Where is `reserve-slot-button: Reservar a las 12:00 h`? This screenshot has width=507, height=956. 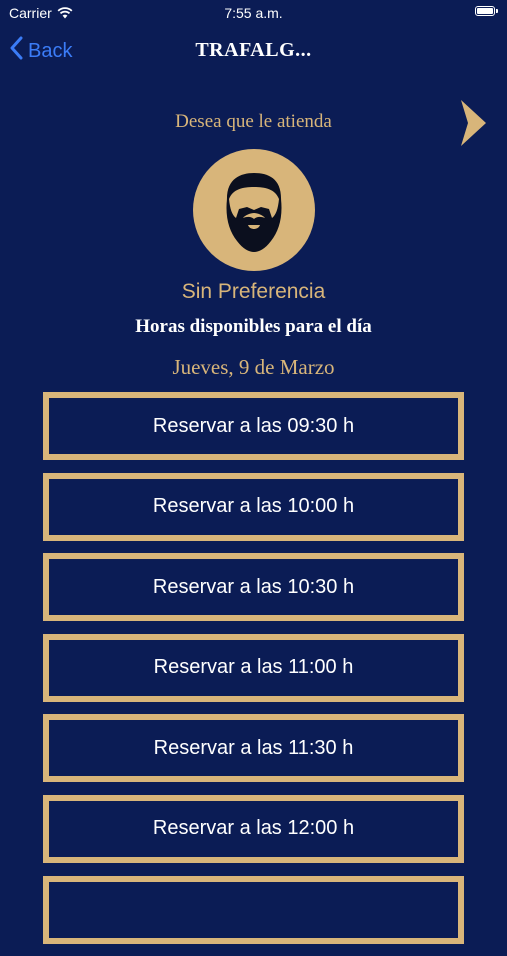 reserve-slot-button: Reservar a las 12:00 h is located at coordinates (253, 828).